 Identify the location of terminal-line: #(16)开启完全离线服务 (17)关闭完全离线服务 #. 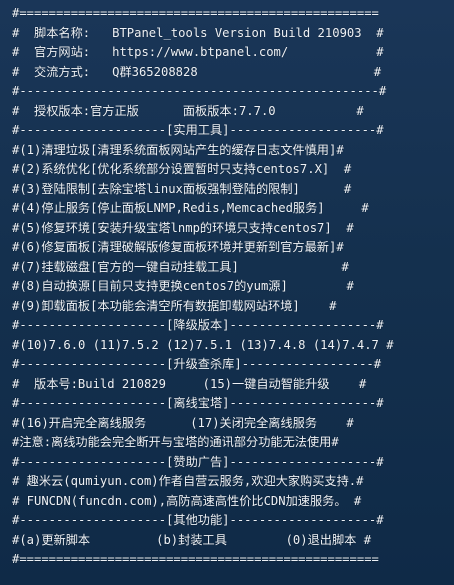
(183, 422).